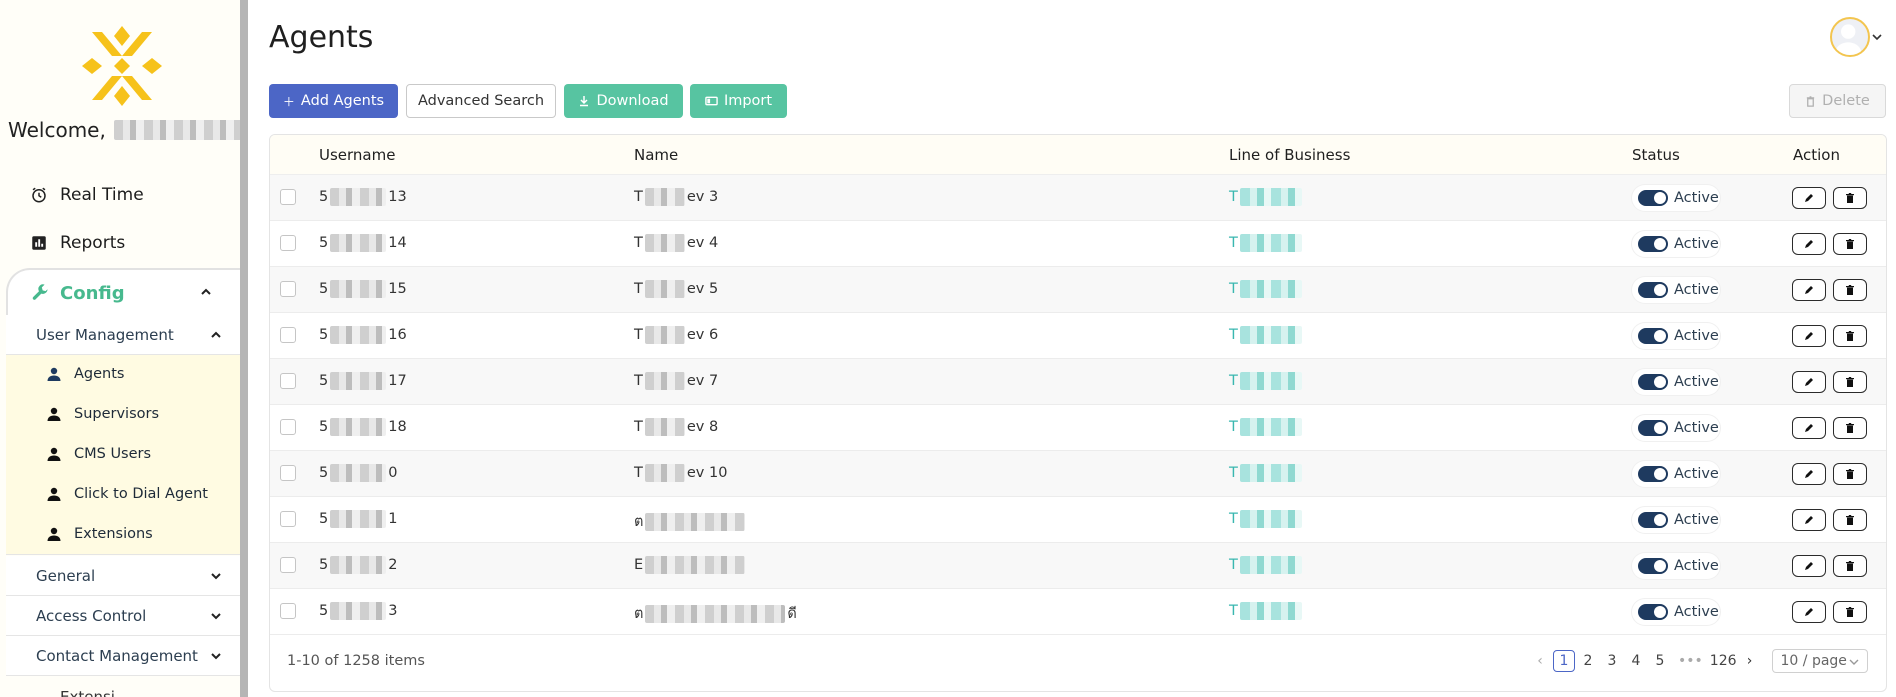 This screenshot has width=1896, height=697. I want to click on trash-icon, so click(1850, 520).